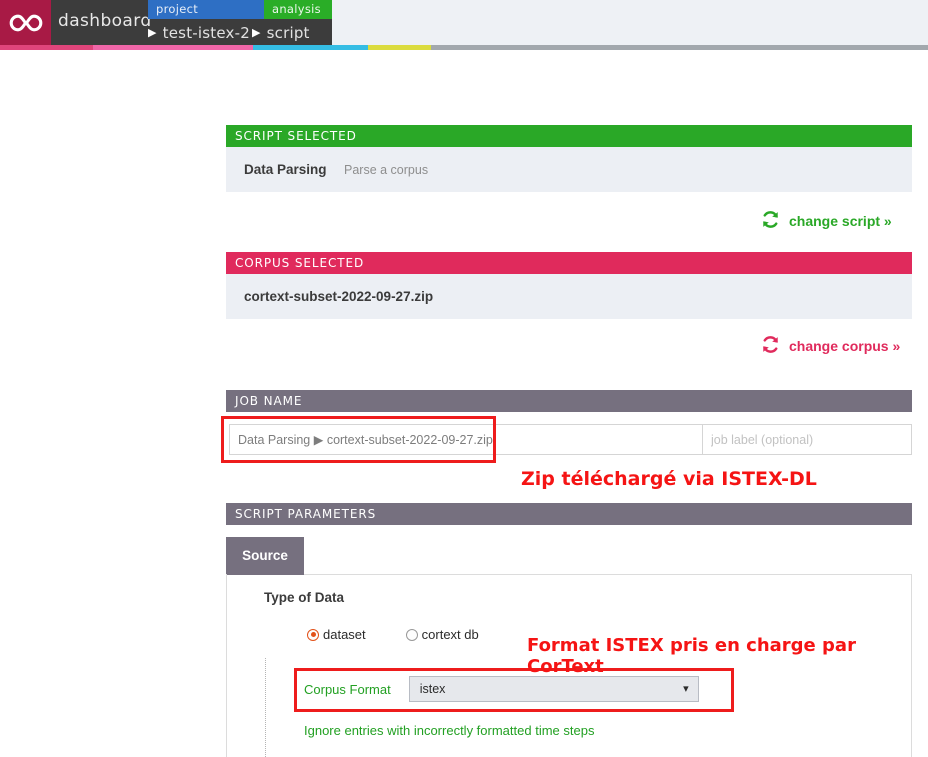 Image resolution: width=928 pixels, height=757 pixels. Describe the element at coordinates (298, 9) in the screenshot. I see `tab-analysis: analysis` at that location.